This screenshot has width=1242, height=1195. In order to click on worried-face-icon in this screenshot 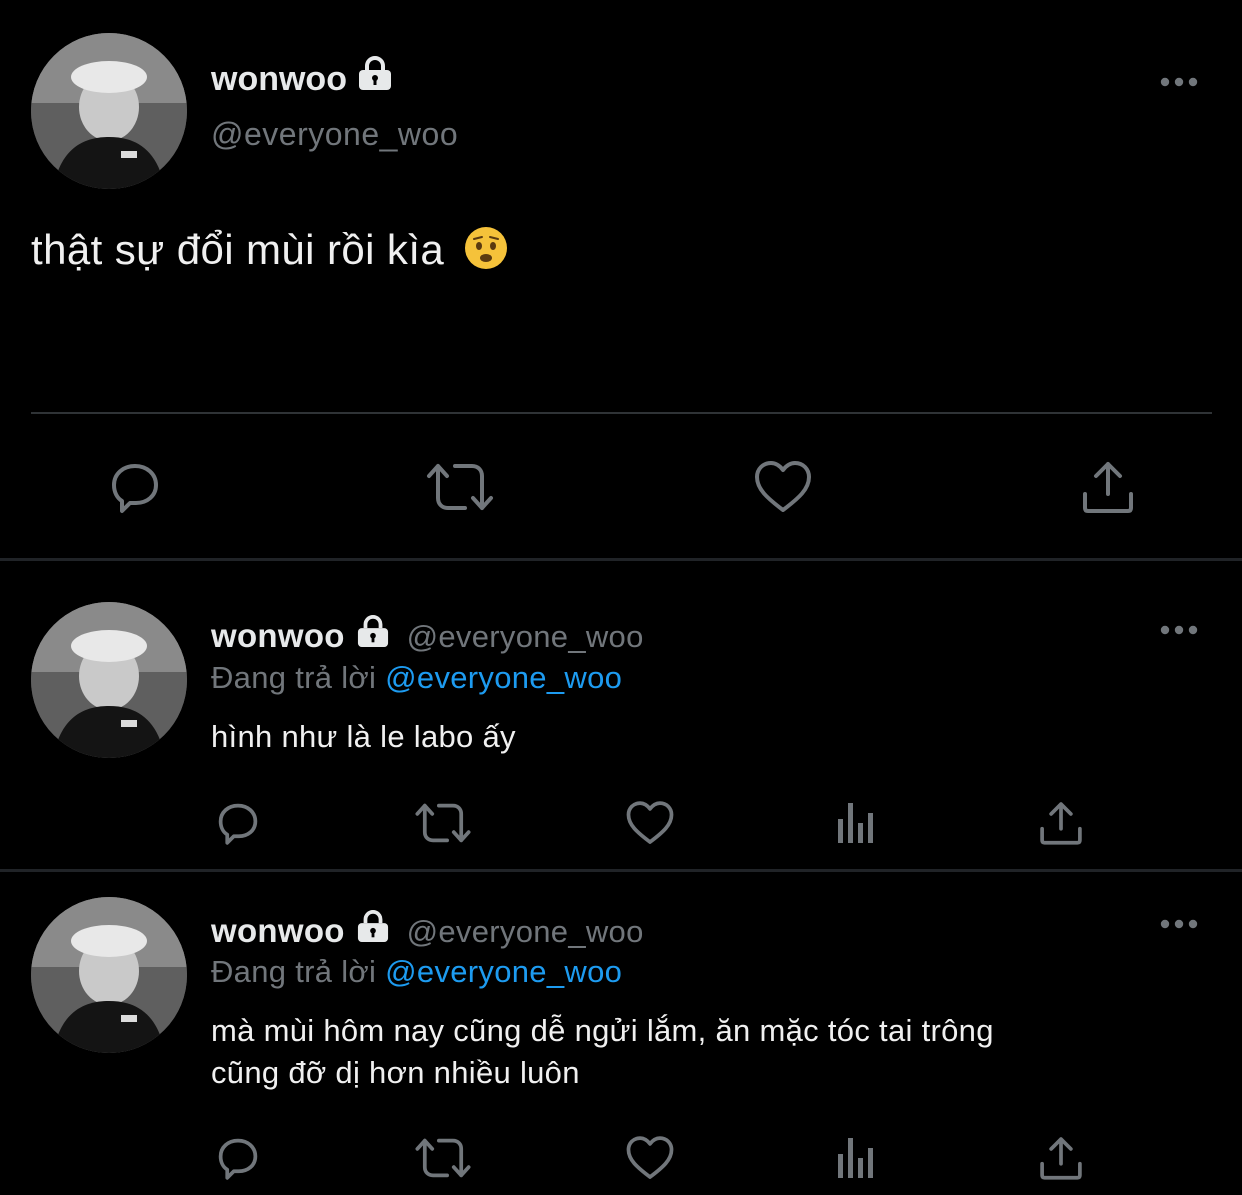, I will do `click(486, 253)`.